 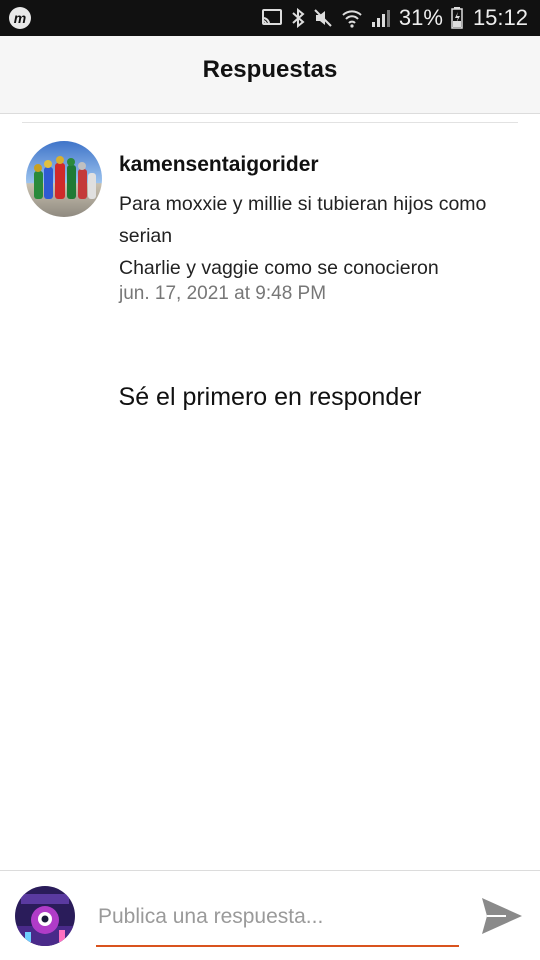 I want to click on avatar-image, so click(x=64, y=179).